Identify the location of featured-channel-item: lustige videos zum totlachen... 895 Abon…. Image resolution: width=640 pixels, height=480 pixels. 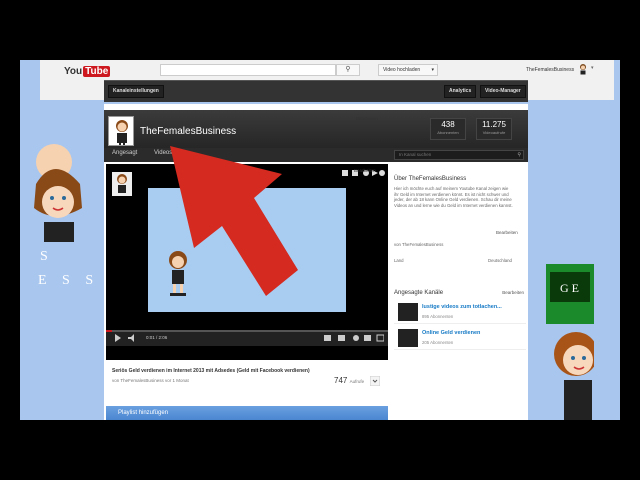
(460, 312).